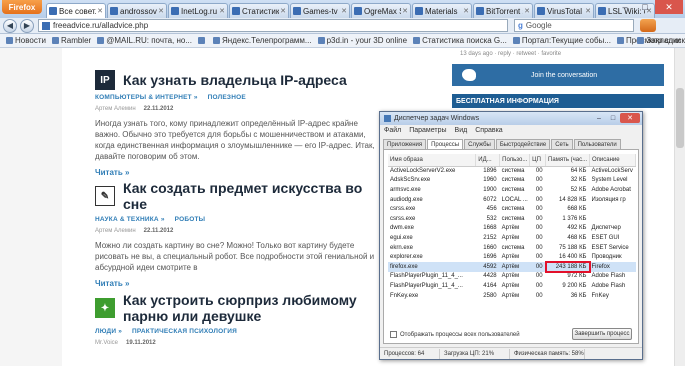 The height and width of the screenshot is (366, 685). I want to click on browser-tab: InetLog.ru - Анали...✕, so click(198, 10).